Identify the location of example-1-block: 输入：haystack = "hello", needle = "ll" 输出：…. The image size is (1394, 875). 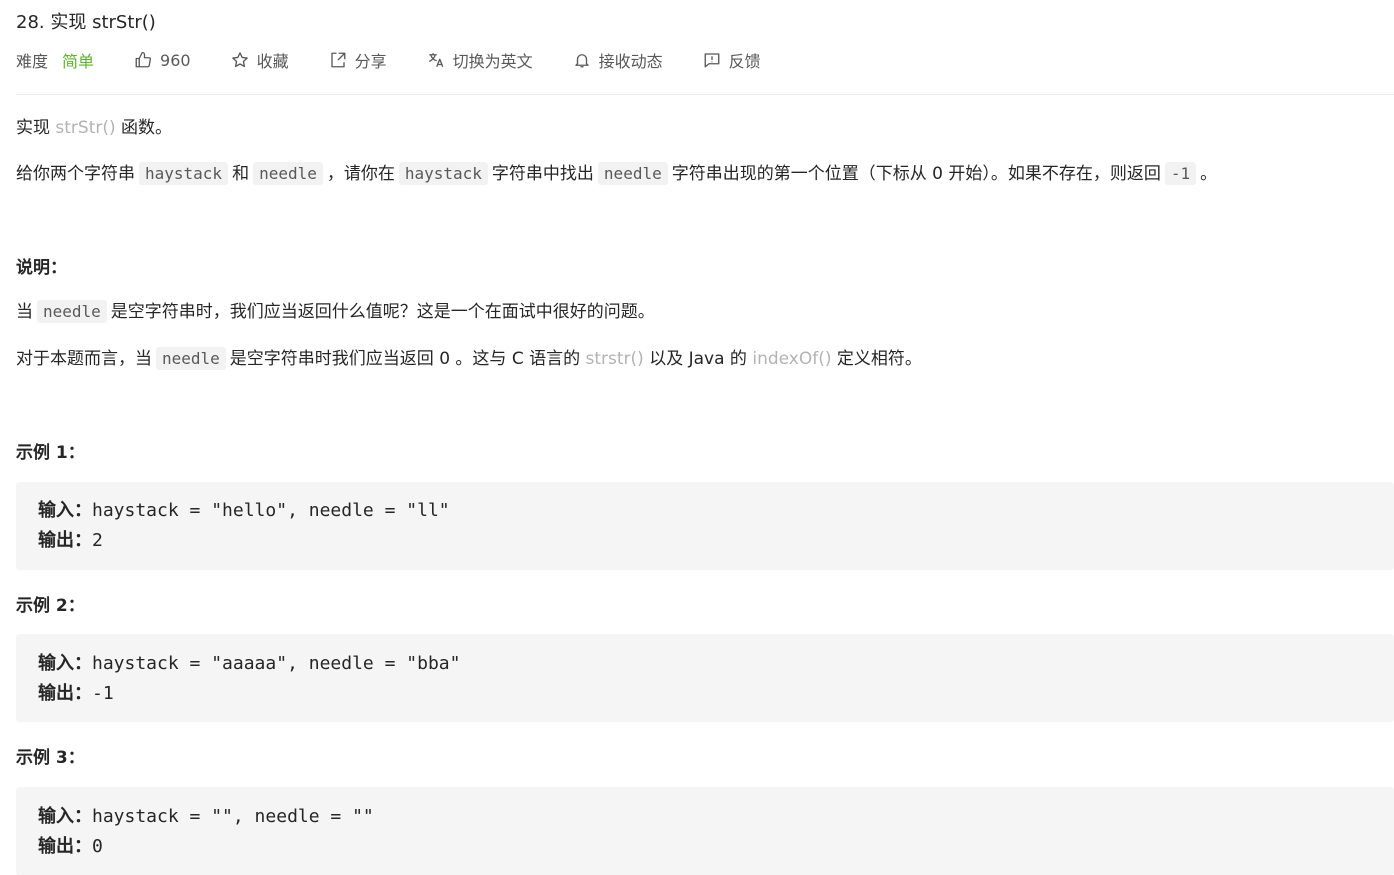
(705, 526).